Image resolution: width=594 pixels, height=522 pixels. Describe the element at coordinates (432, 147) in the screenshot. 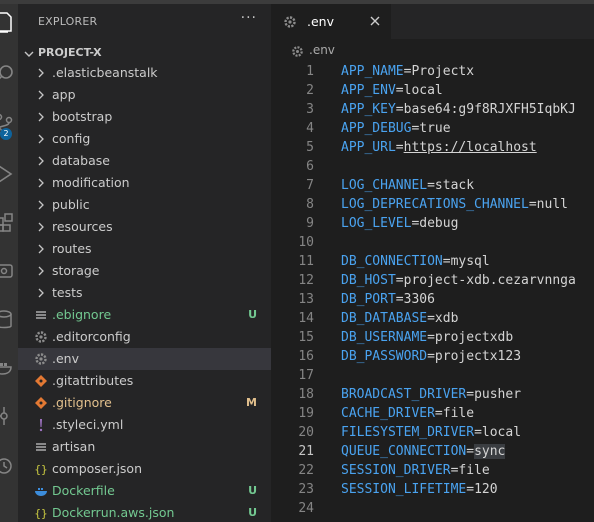

I see `code-line: 5 APP_URL=https://localhost` at that location.